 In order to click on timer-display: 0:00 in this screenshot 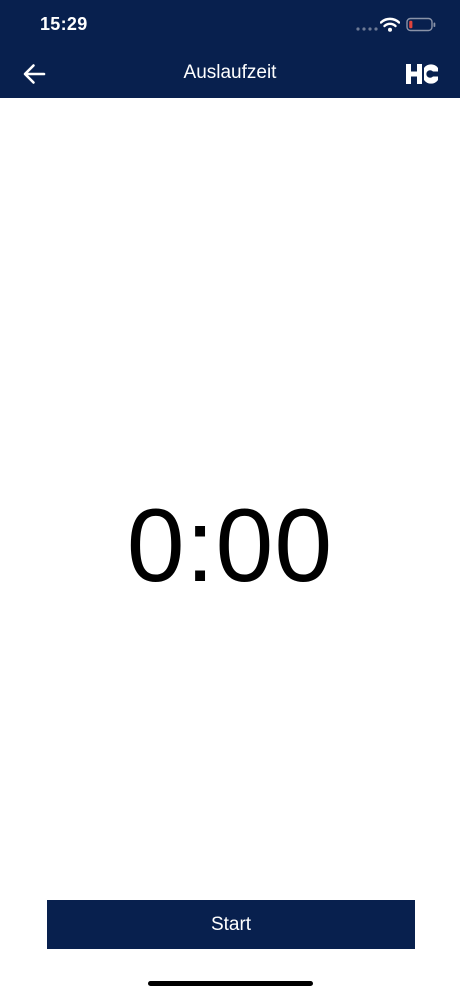, I will do `click(230, 546)`.